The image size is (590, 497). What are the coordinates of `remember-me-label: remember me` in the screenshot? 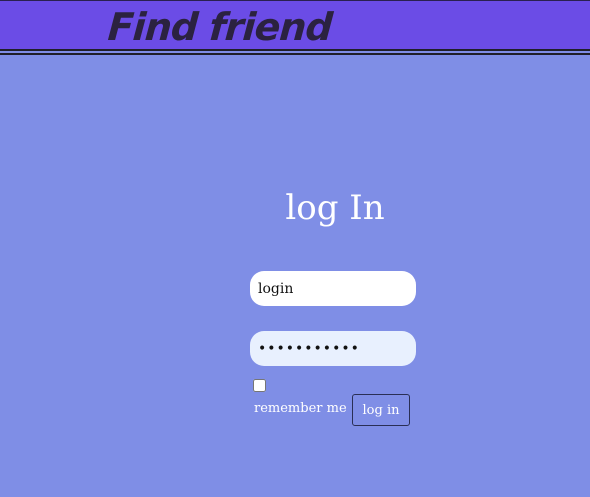 It's located at (300, 408).